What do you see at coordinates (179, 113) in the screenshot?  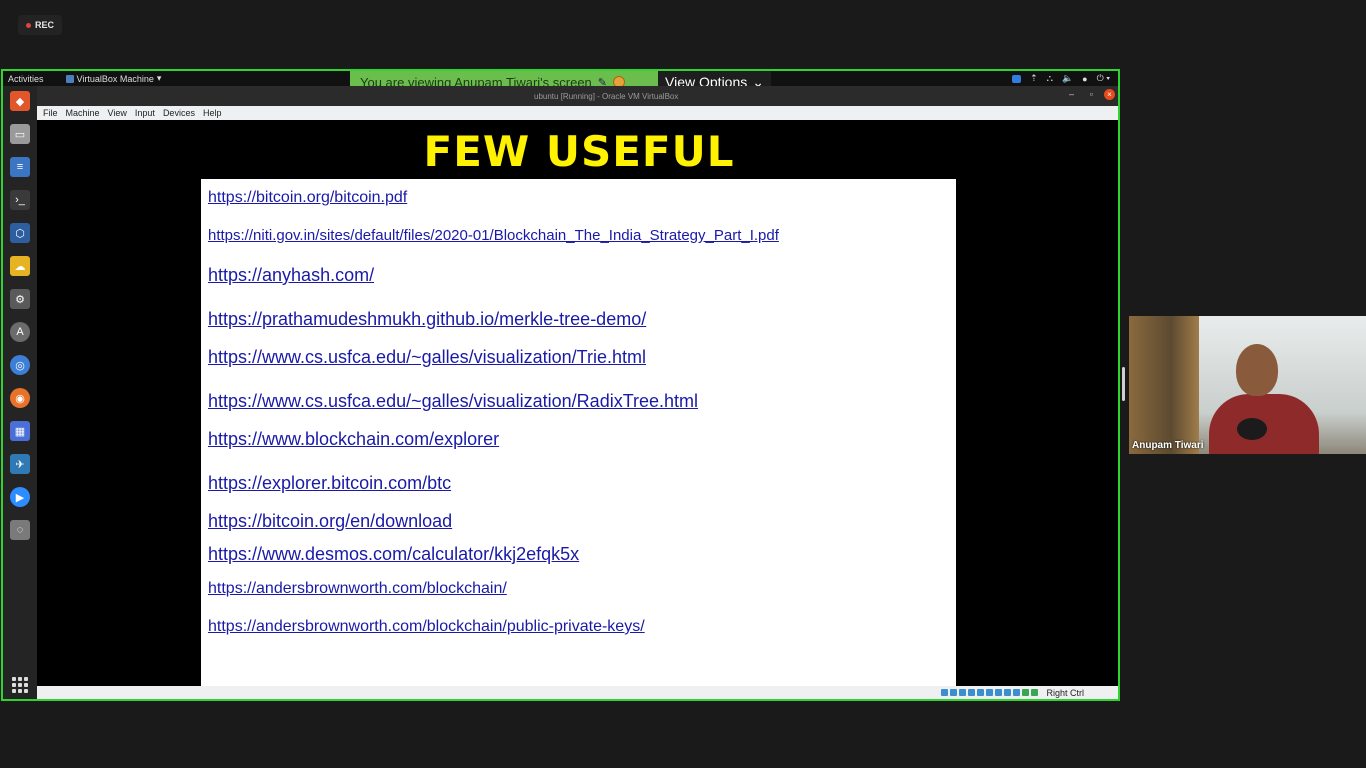 I see `menu-devices: Devices` at bounding box center [179, 113].